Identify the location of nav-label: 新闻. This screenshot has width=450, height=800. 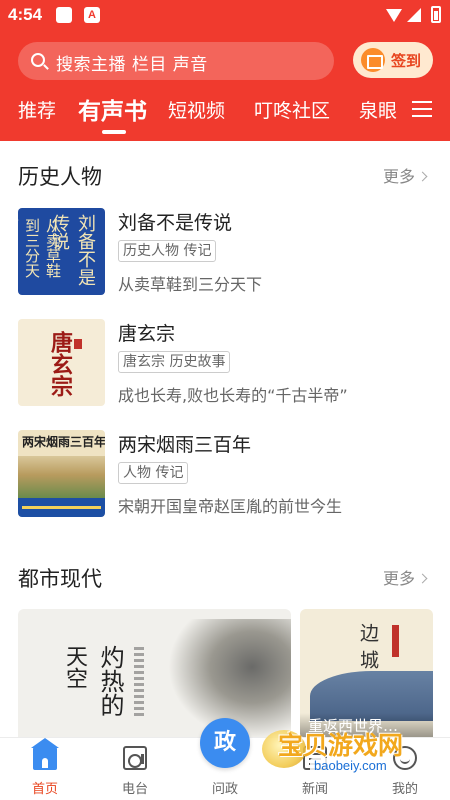
(314, 789).